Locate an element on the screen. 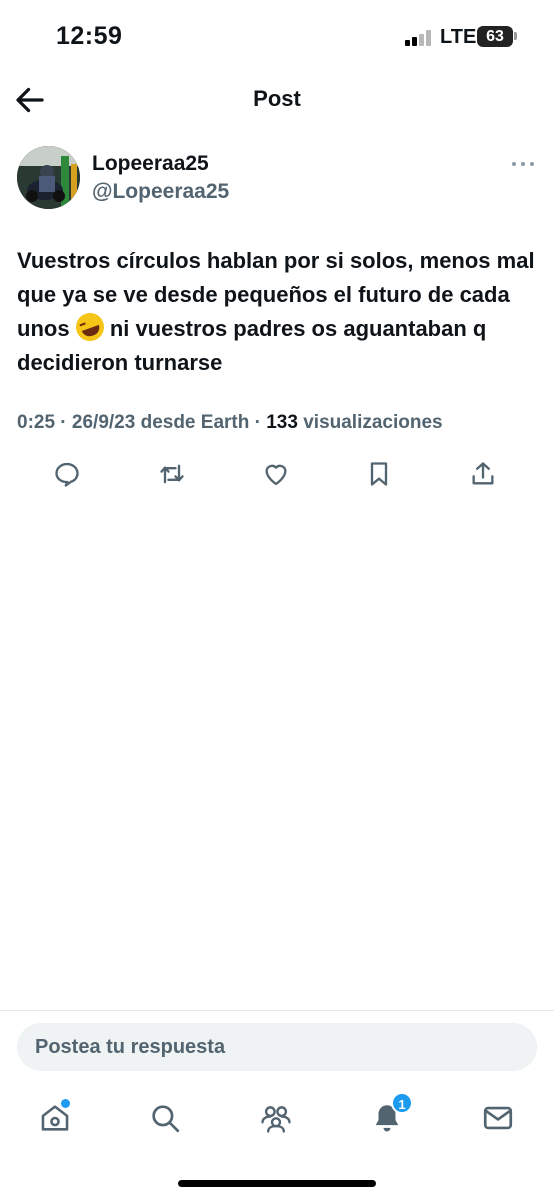 The height and width of the screenshot is (1200, 554). reply-icon is located at coordinates (67, 474).